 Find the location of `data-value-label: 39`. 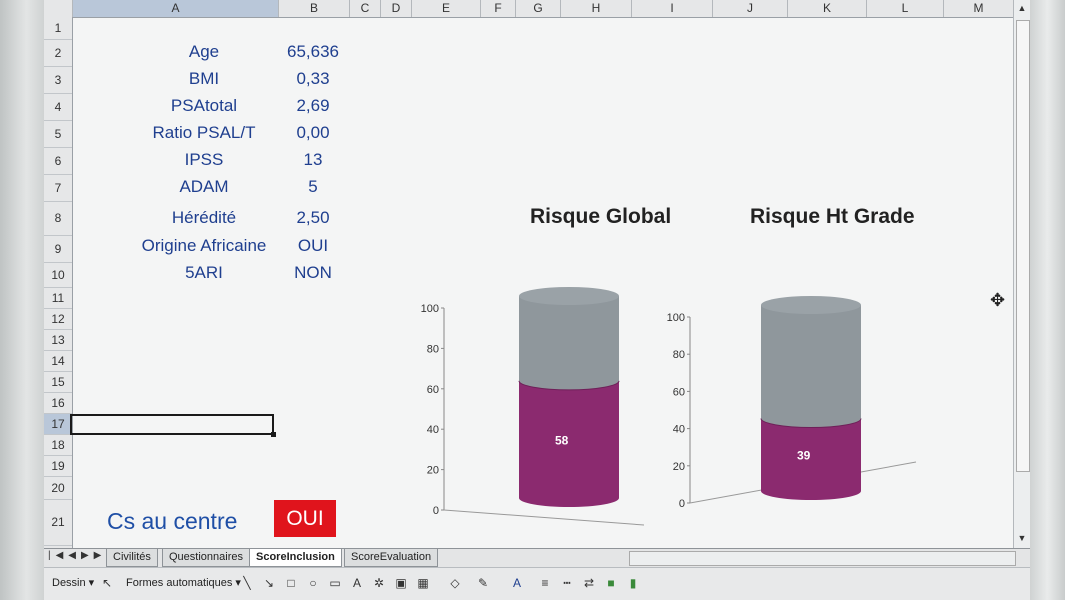

data-value-label: 39 is located at coordinates (804, 456).